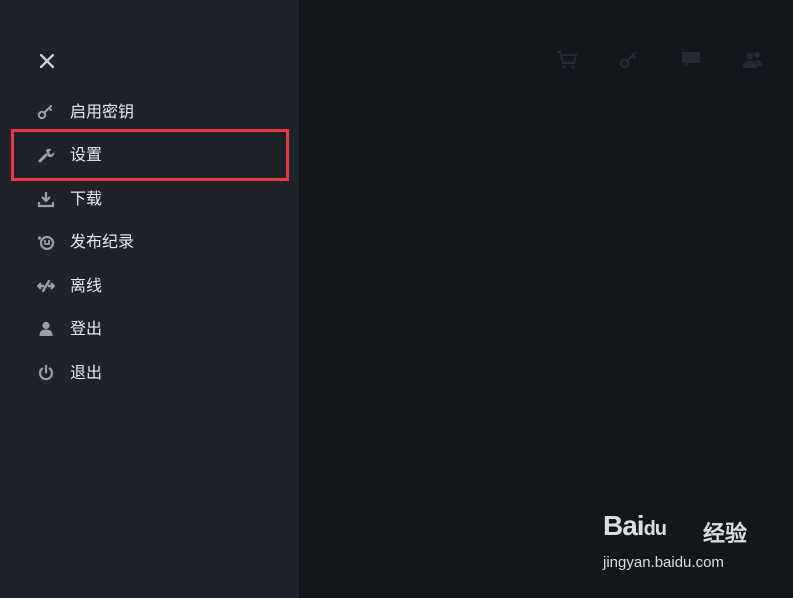  What do you see at coordinates (753, 60) in the screenshot?
I see `friends-icon` at bounding box center [753, 60].